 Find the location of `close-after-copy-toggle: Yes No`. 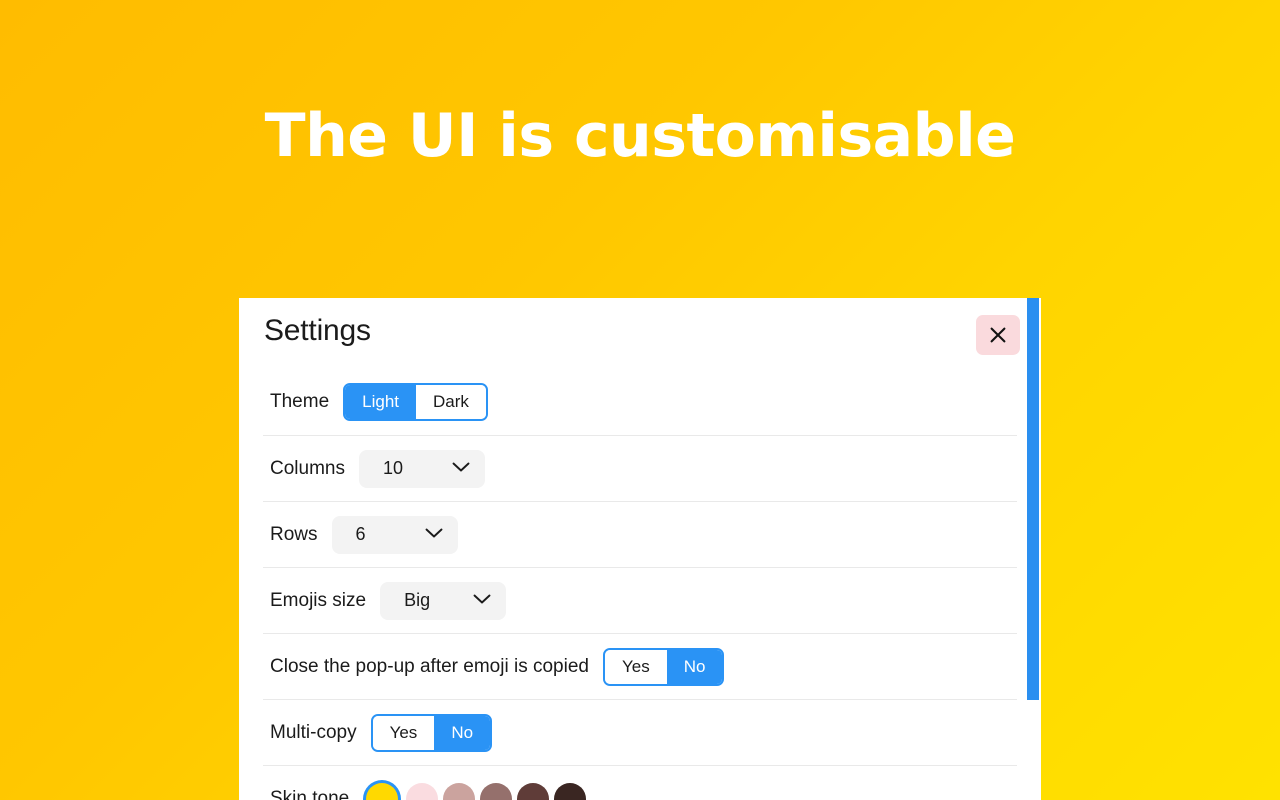

close-after-copy-toggle: Yes No is located at coordinates (663, 666).